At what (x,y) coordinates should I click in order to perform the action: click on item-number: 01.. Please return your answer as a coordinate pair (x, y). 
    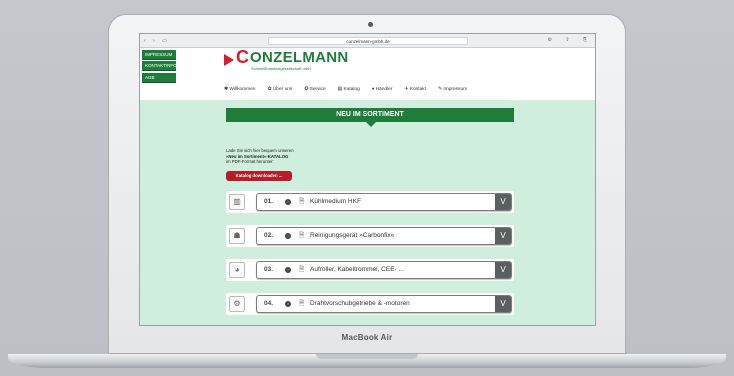
    Looking at the image, I should click on (269, 201).